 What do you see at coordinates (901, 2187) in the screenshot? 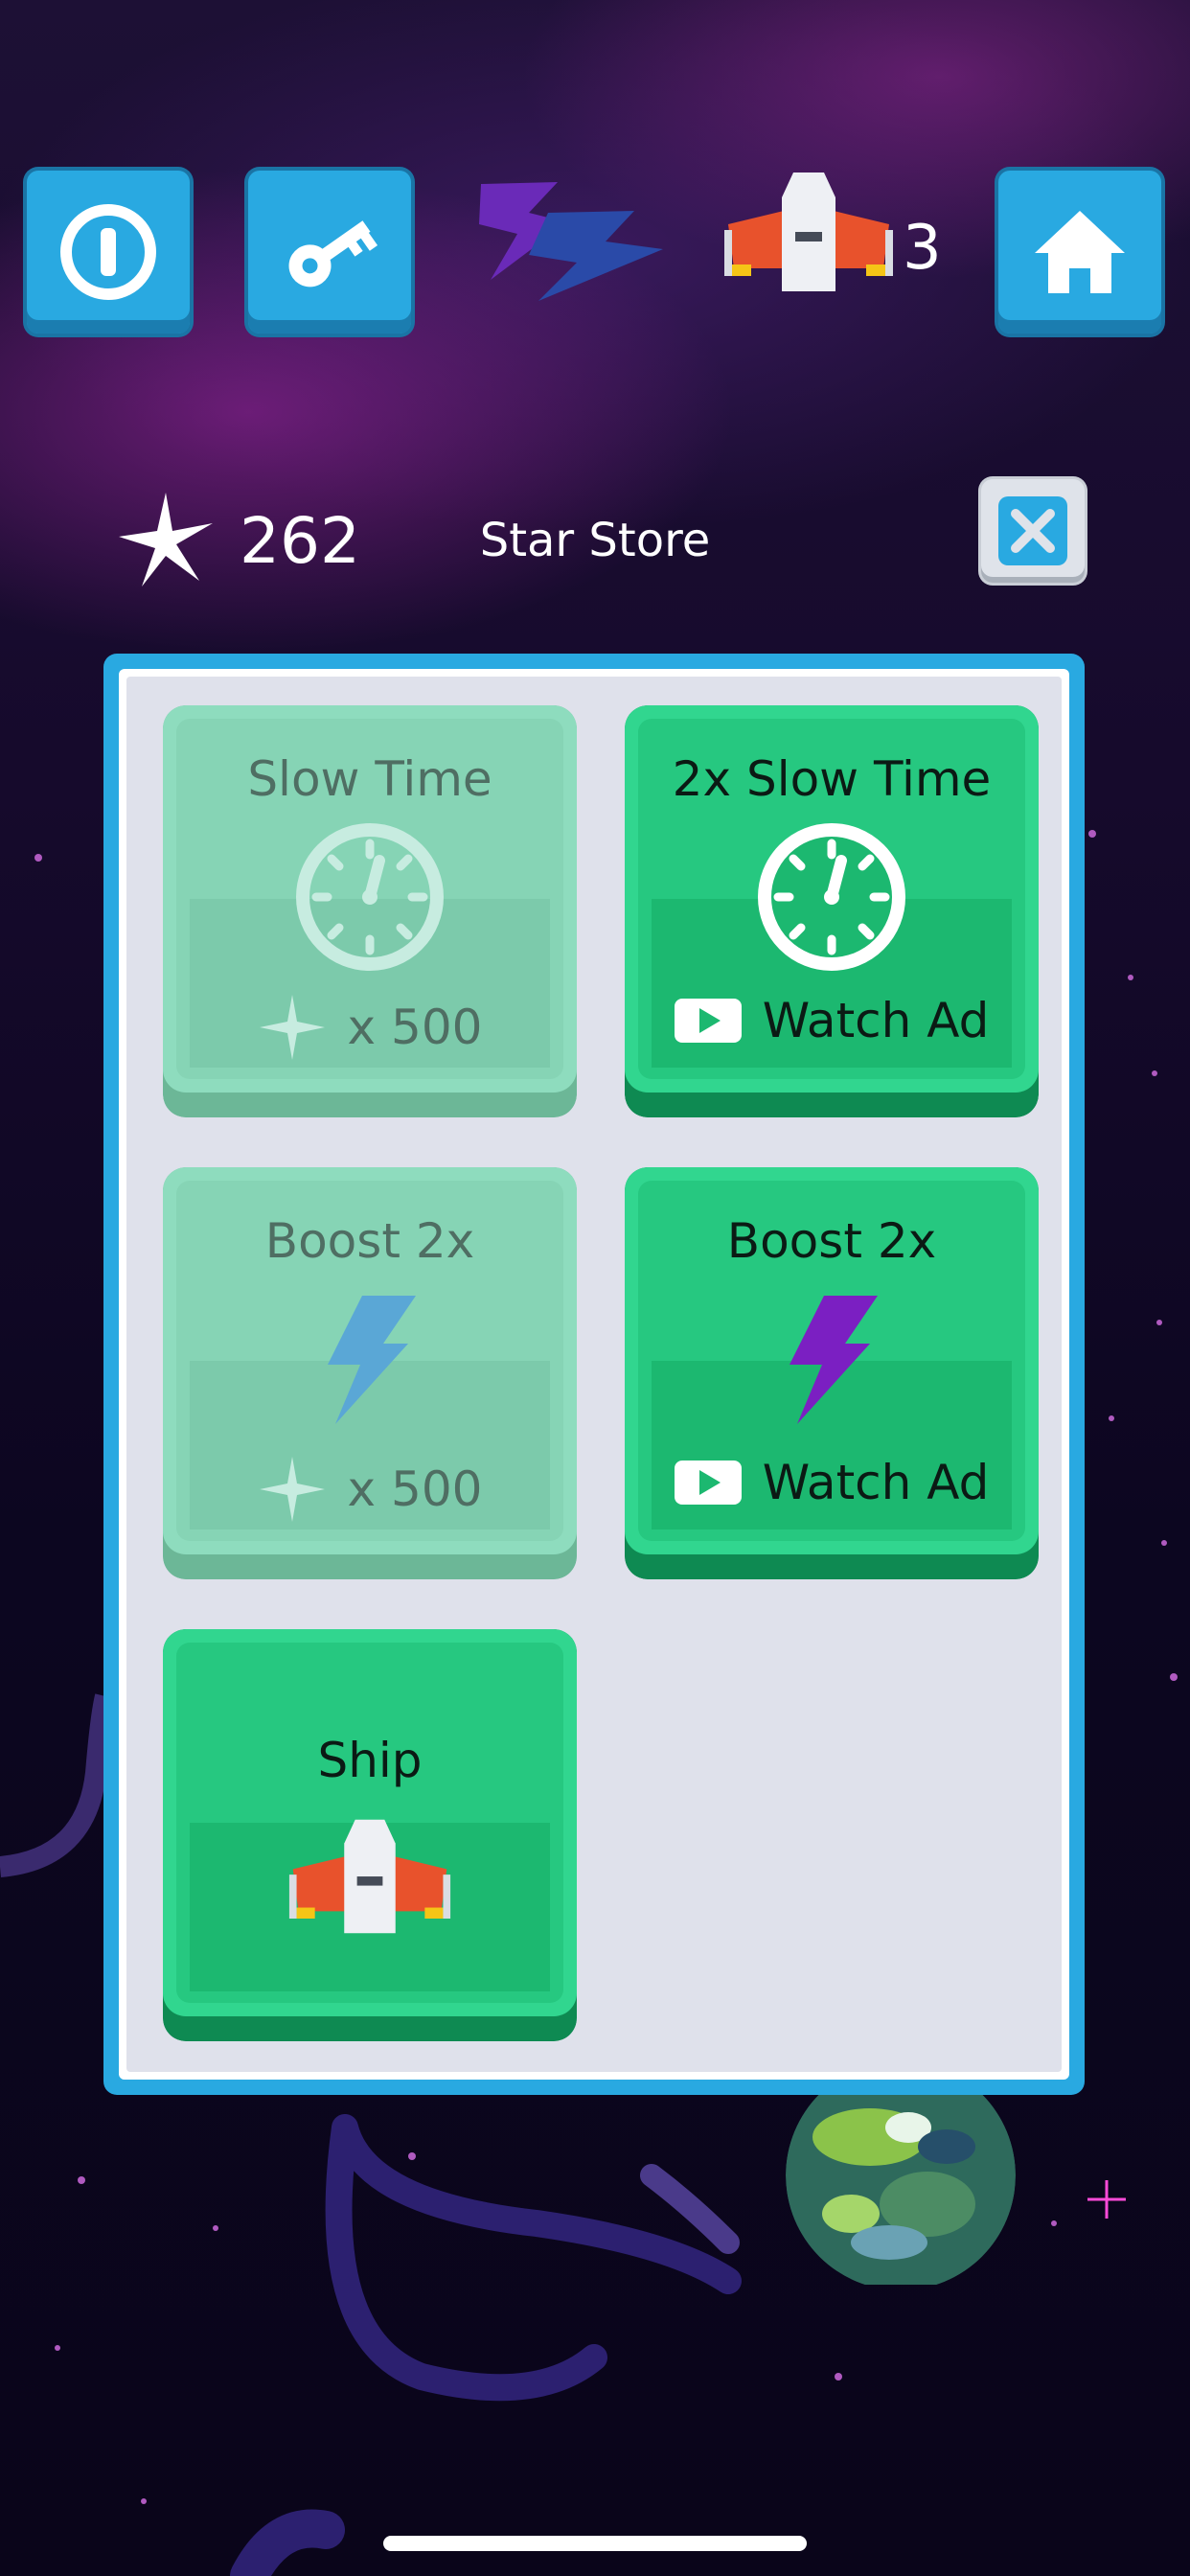
I see `planet-icon` at bounding box center [901, 2187].